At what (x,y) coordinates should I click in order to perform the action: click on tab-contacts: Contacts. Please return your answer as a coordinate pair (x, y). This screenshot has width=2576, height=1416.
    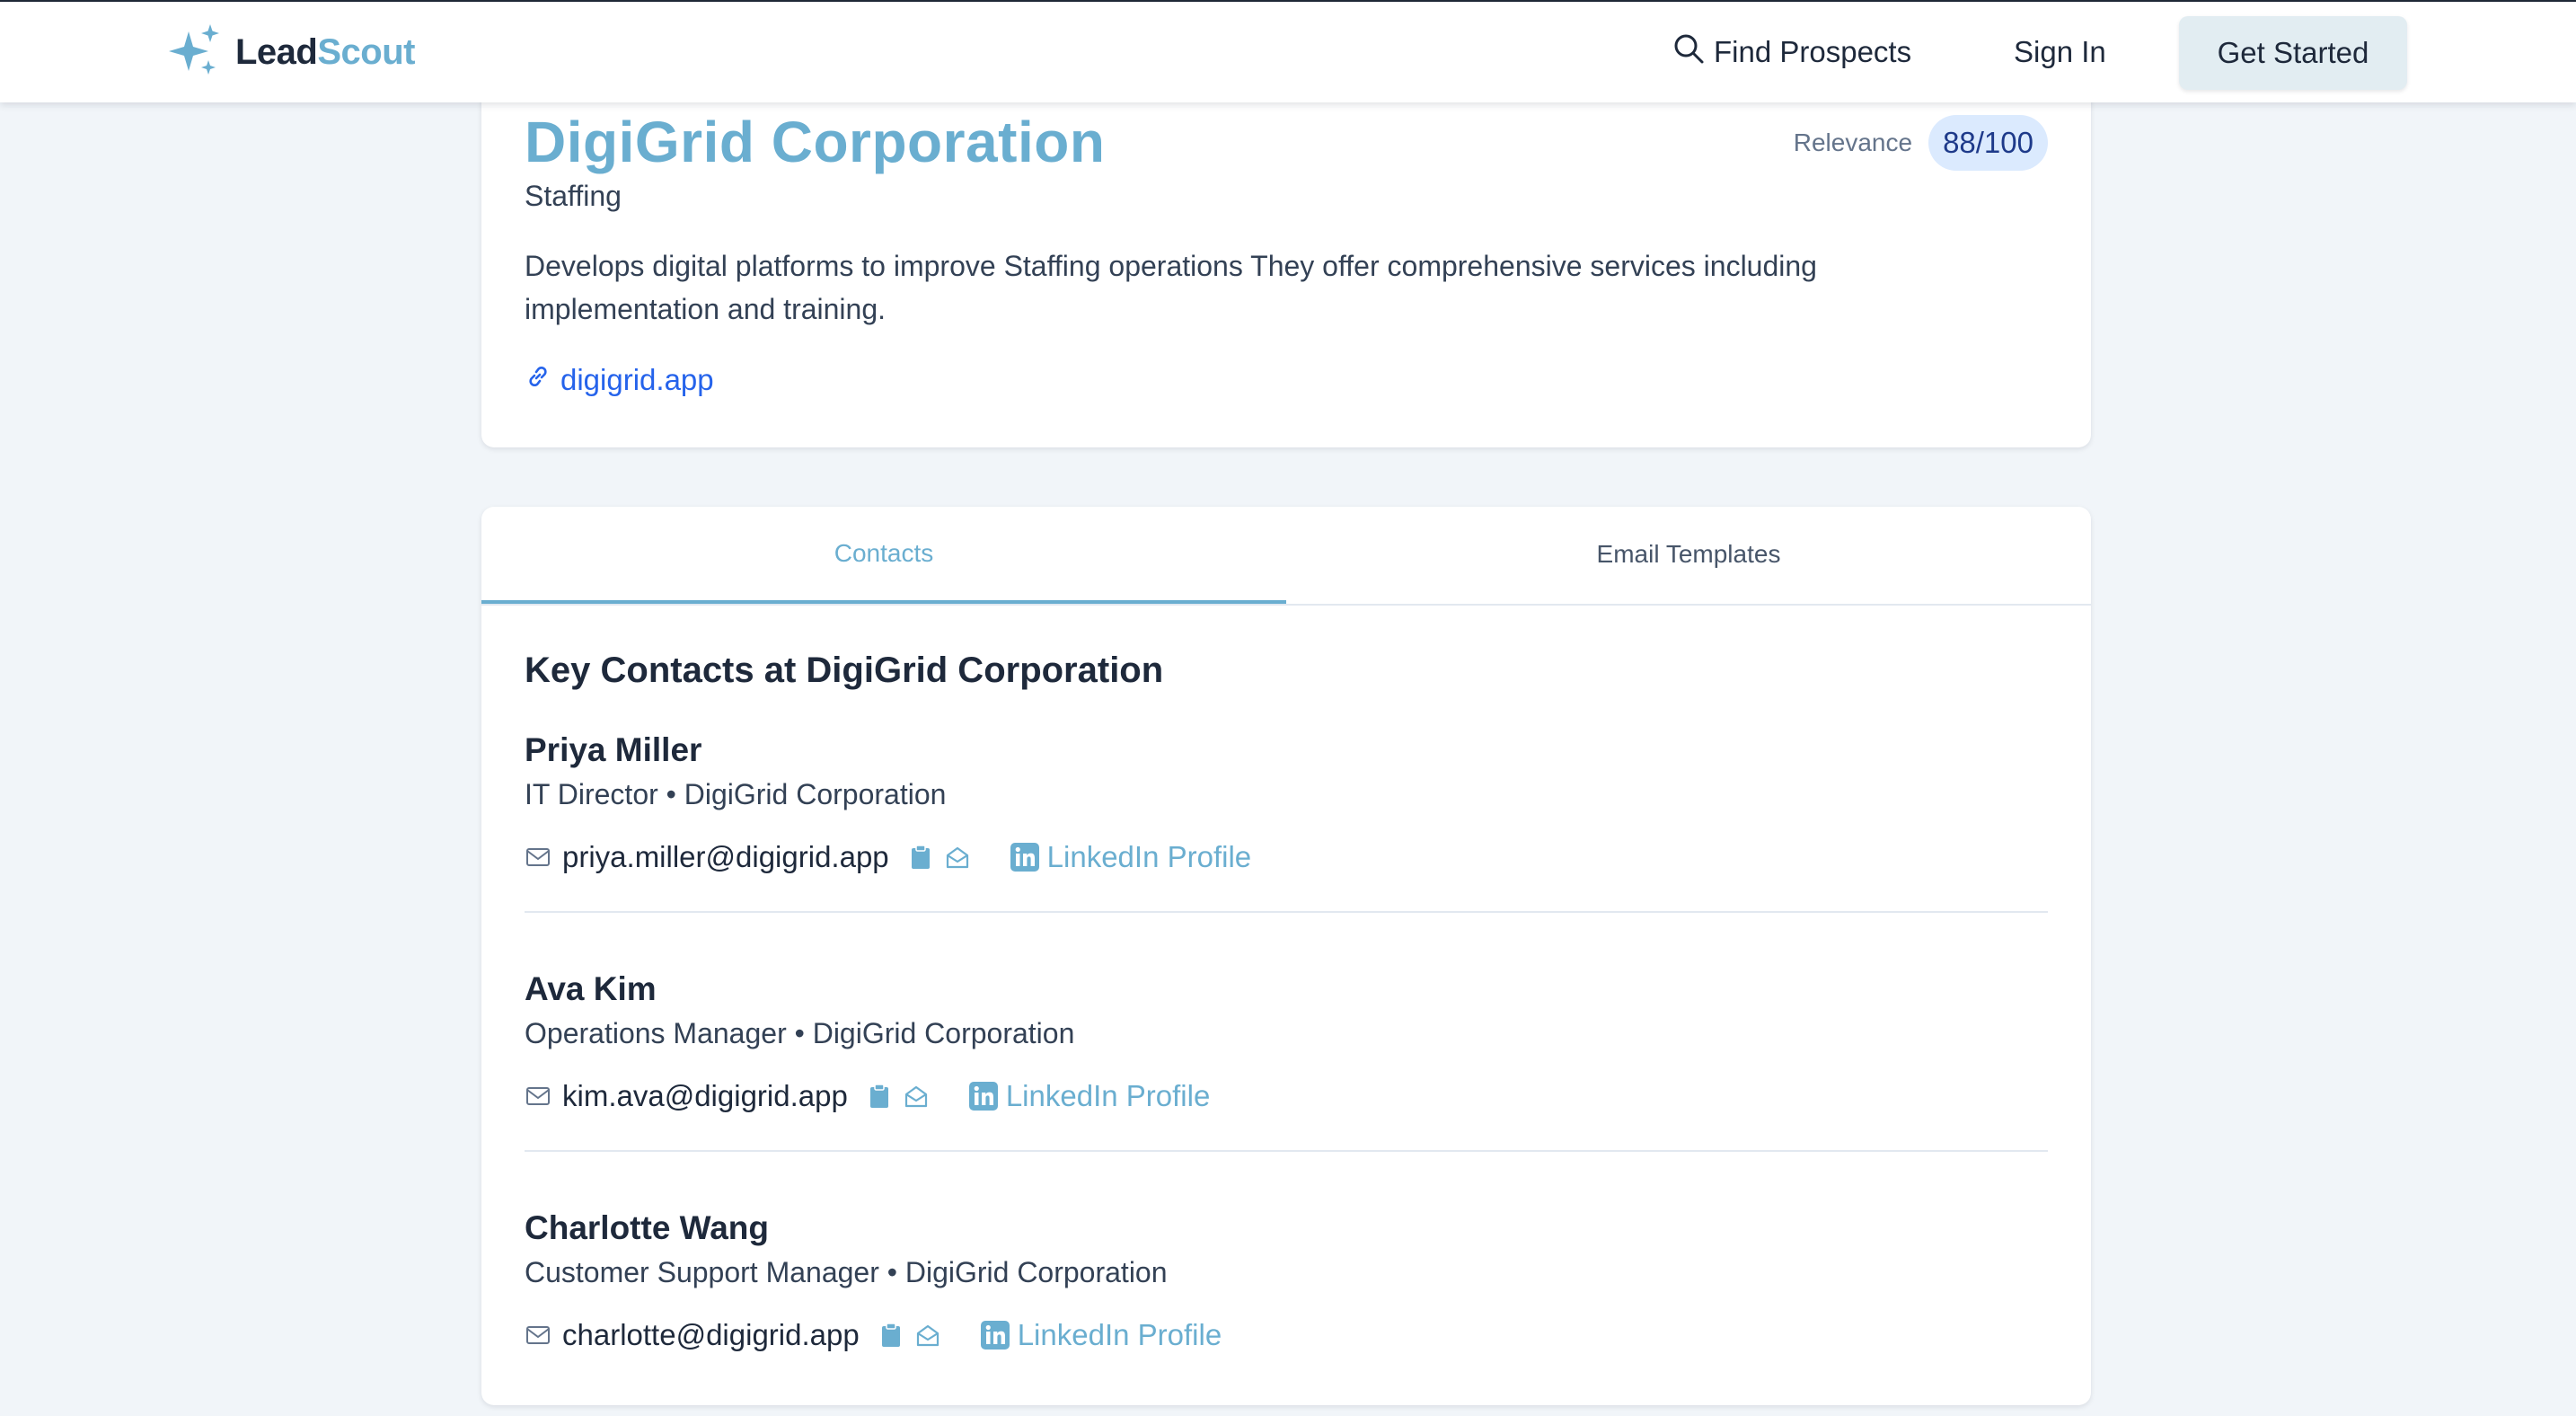
    Looking at the image, I should click on (883, 556).